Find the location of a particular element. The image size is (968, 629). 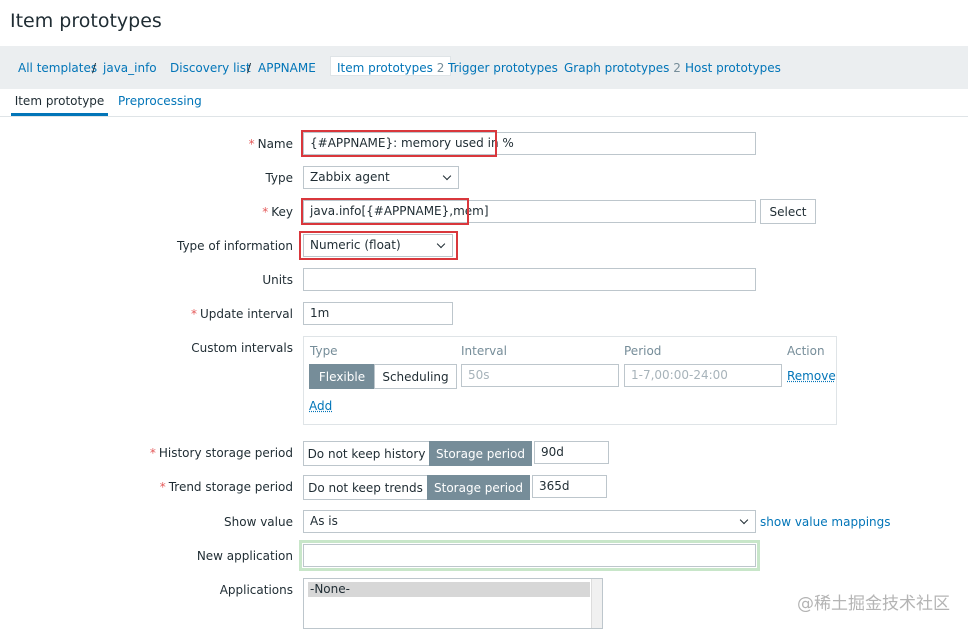

custom-intervals-label: Custom intervals is located at coordinates (242, 348).